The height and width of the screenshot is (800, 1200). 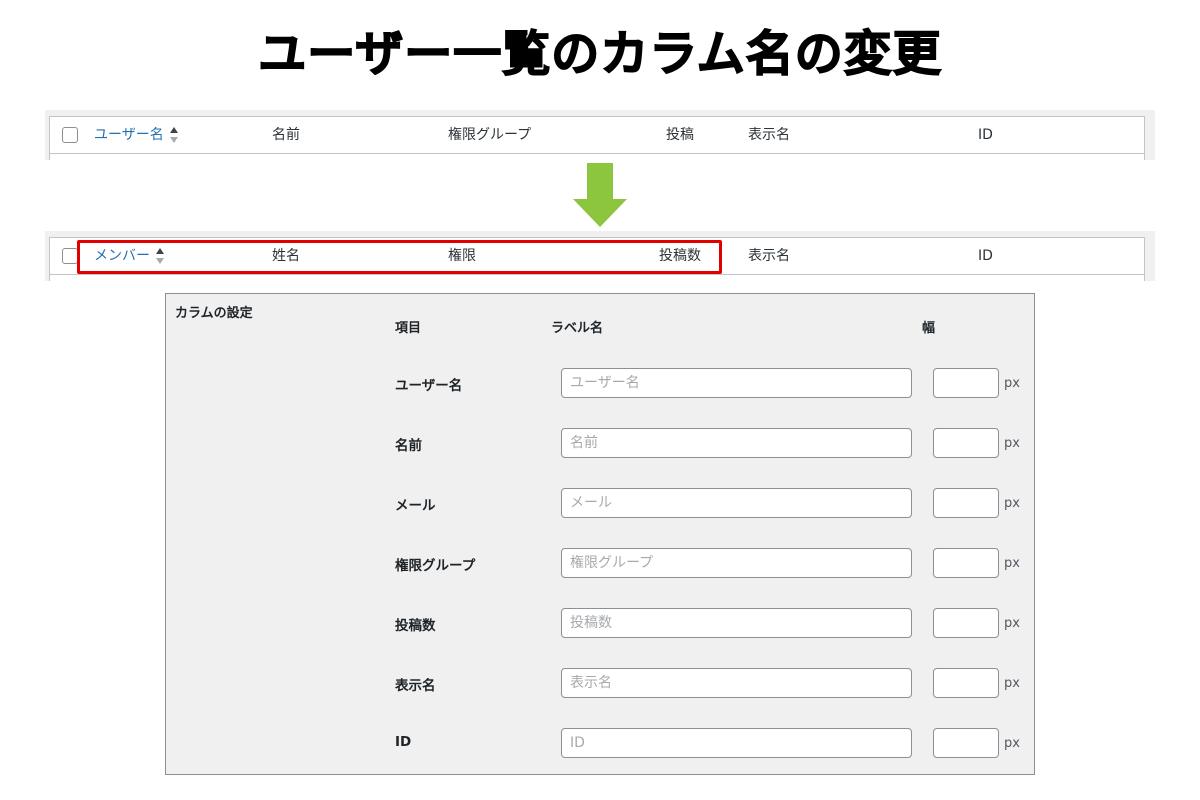 What do you see at coordinates (415, 506) in the screenshot?
I see `row-label-email: メール` at bounding box center [415, 506].